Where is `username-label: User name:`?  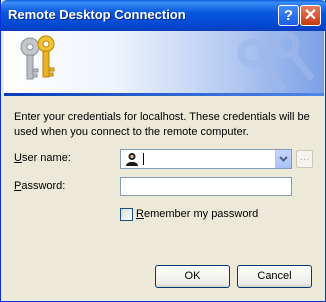 username-label: User name: is located at coordinates (42, 158).